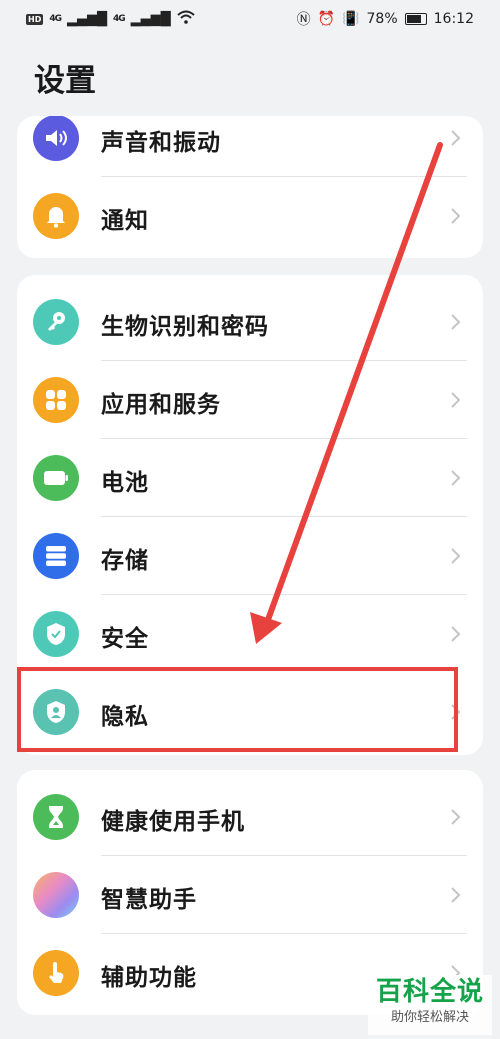  What do you see at coordinates (429, 1017) in the screenshot?
I see `watermark-sub: 助你轻松解决` at bounding box center [429, 1017].